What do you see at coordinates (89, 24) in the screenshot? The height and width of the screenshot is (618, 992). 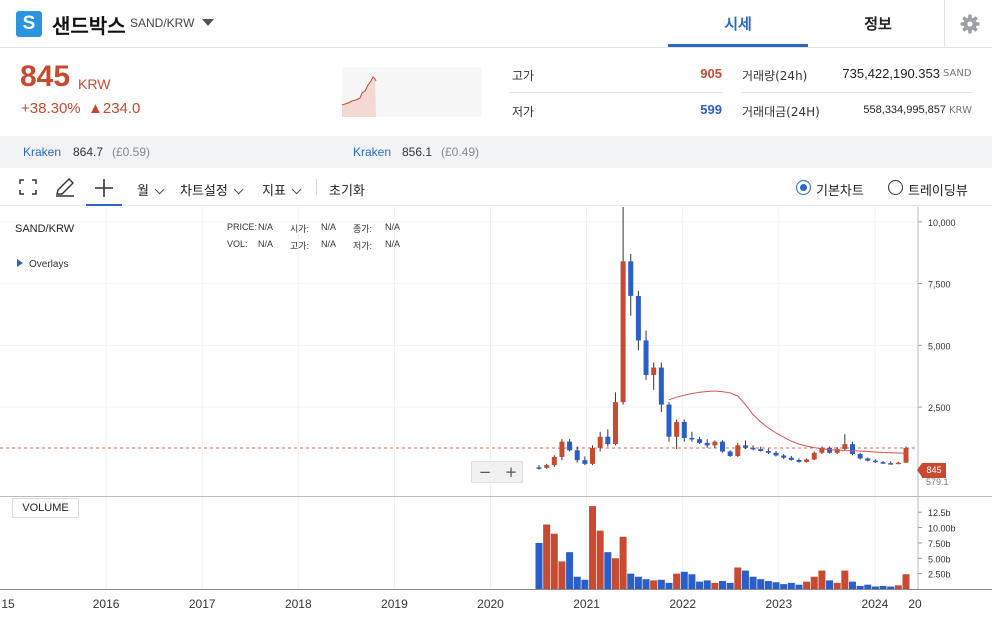 I see `coin-name: 샌드박스` at bounding box center [89, 24].